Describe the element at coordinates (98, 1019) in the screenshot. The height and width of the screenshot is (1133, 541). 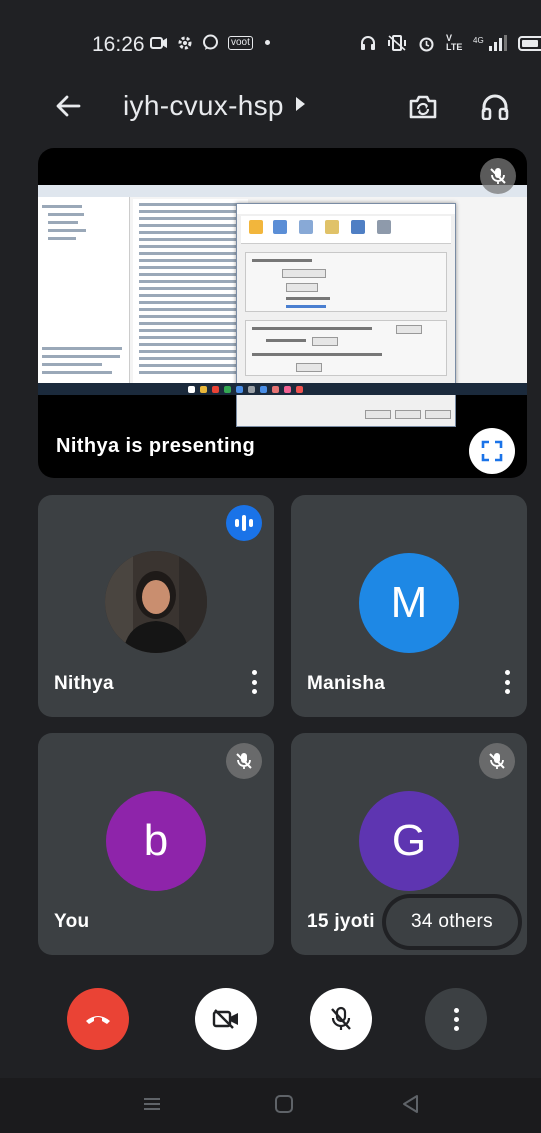
I see `end-call-button` at that location.